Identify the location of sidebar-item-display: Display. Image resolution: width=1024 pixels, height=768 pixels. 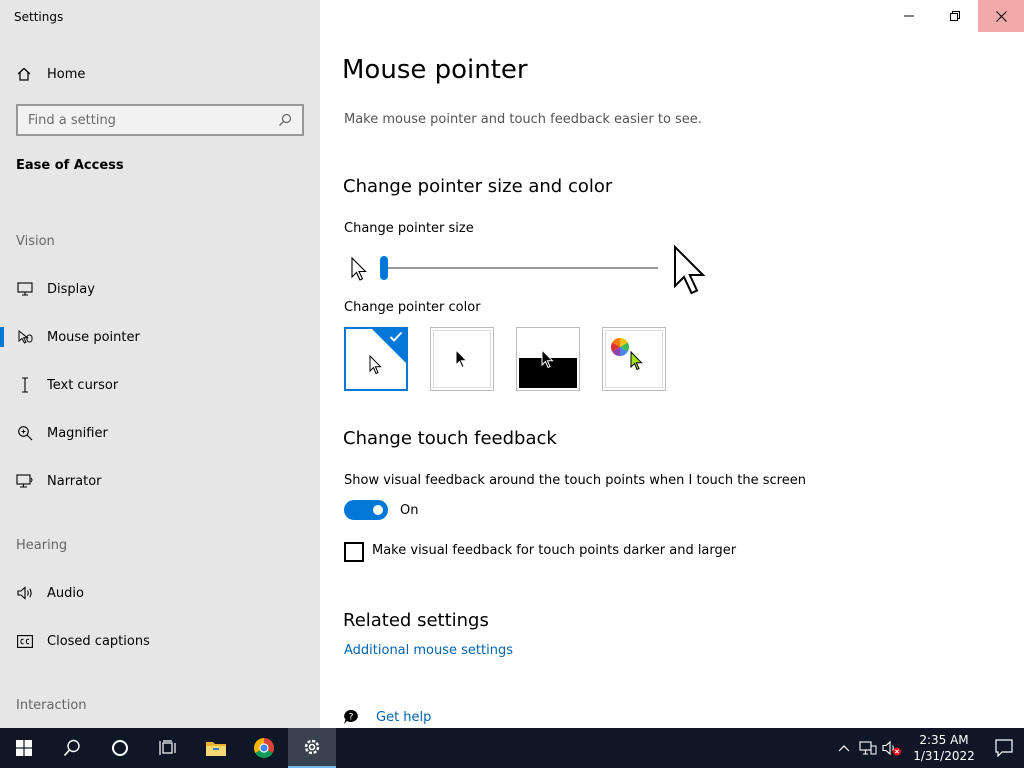
(160, 289).